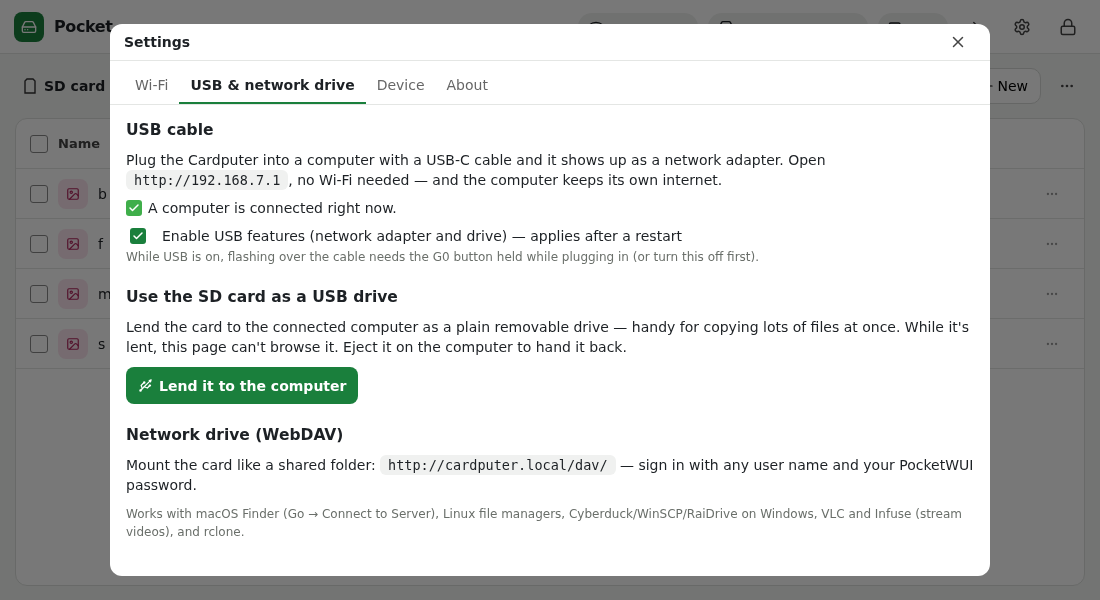  Describe the element at coordinates (30, 86) in the screenshot. I see `sd-card-icon` at that location.